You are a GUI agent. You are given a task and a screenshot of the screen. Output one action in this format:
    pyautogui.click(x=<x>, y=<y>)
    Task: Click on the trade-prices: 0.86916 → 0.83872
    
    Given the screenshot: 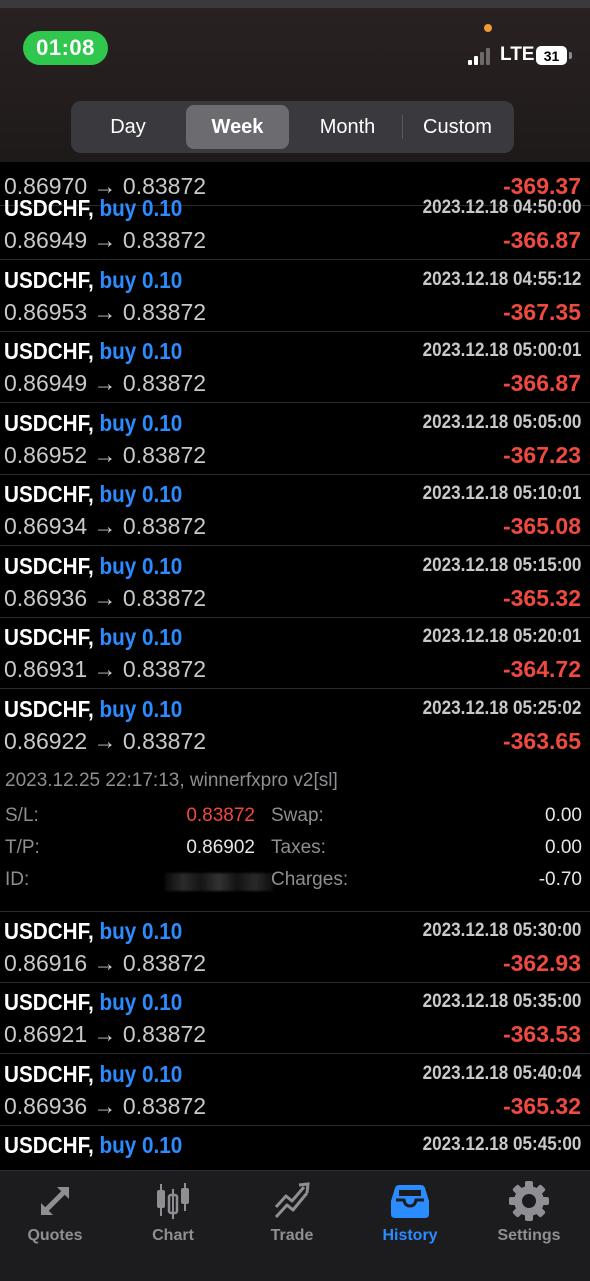 What is the action you would take?
    pyautogui.click(x=105, y=963)
    